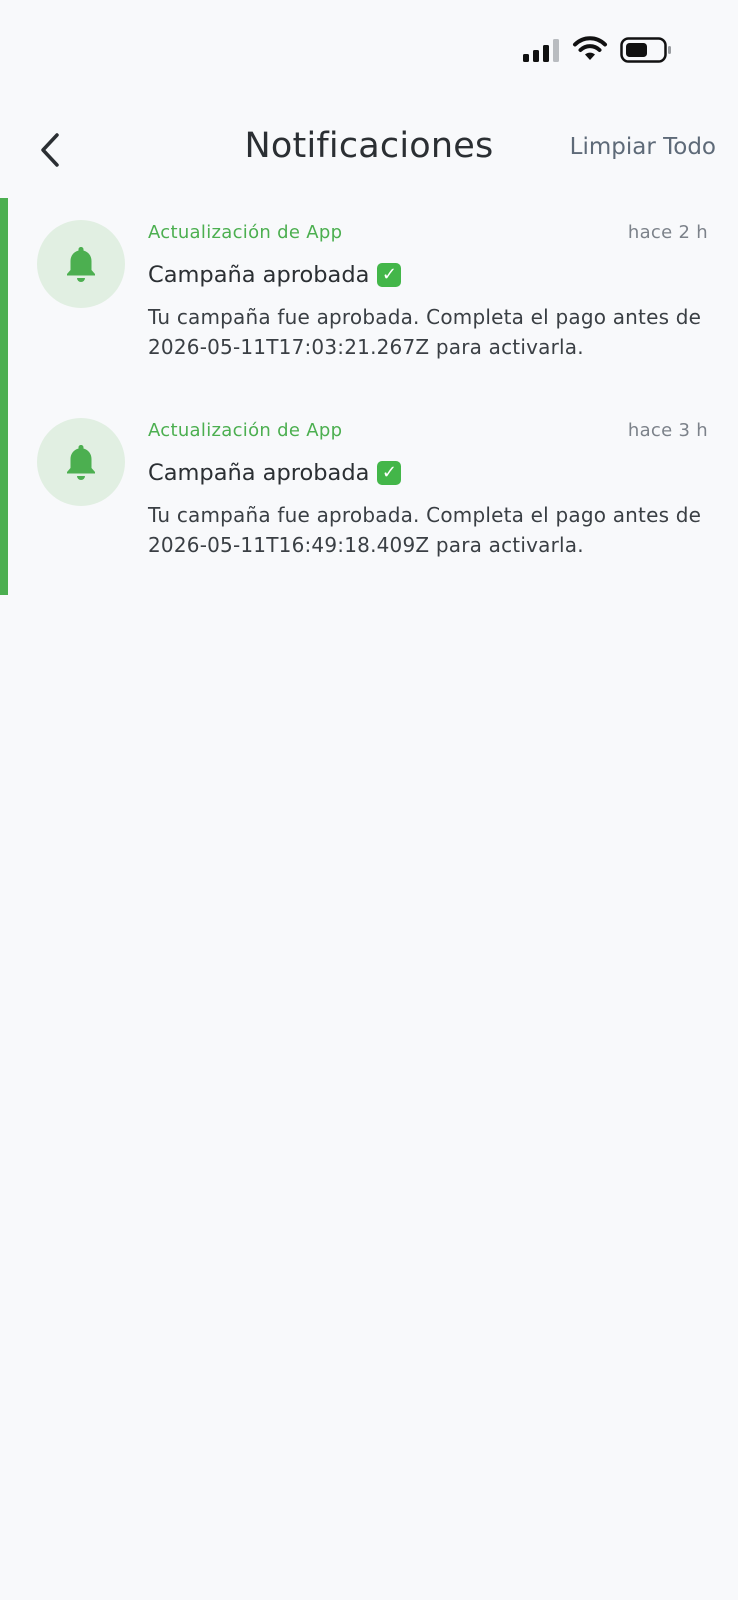  What do you see at coordinates (369, 50) in the screenshot?
I see `status-bar` at bounding box center [369, 50].